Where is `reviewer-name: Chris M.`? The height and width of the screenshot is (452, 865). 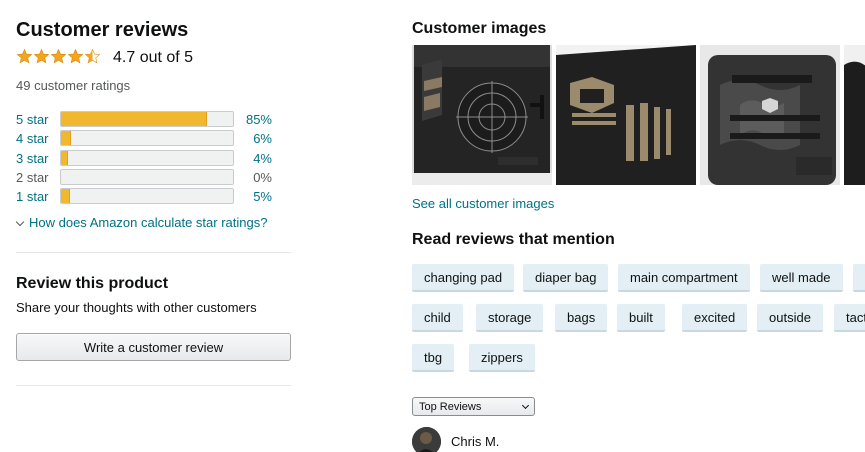 reviewer-name: Chris M. is located at coordinates (475, 442).